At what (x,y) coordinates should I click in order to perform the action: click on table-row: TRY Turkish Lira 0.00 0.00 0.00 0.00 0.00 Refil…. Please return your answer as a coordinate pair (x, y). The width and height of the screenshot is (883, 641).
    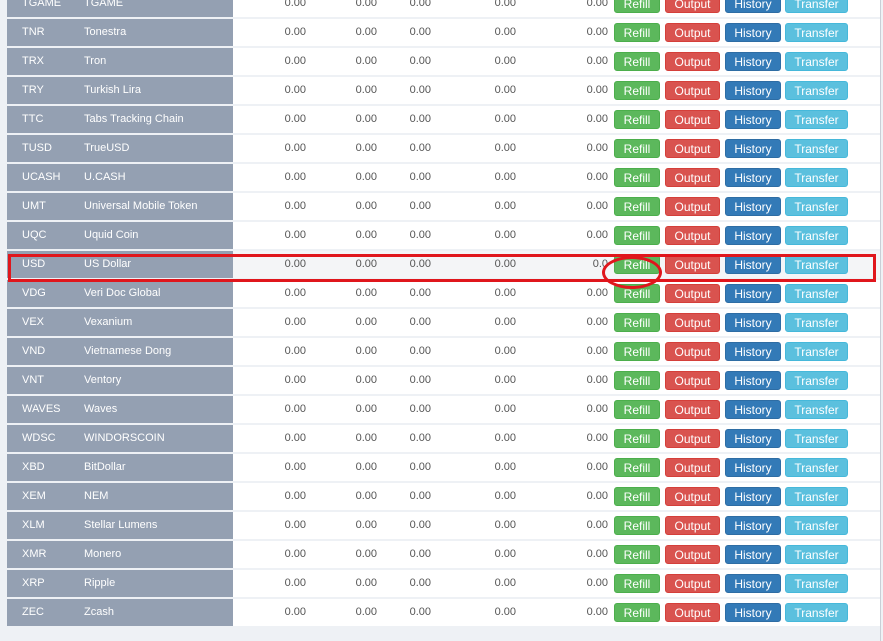
    Looking at the image, I should click on (443, 90).